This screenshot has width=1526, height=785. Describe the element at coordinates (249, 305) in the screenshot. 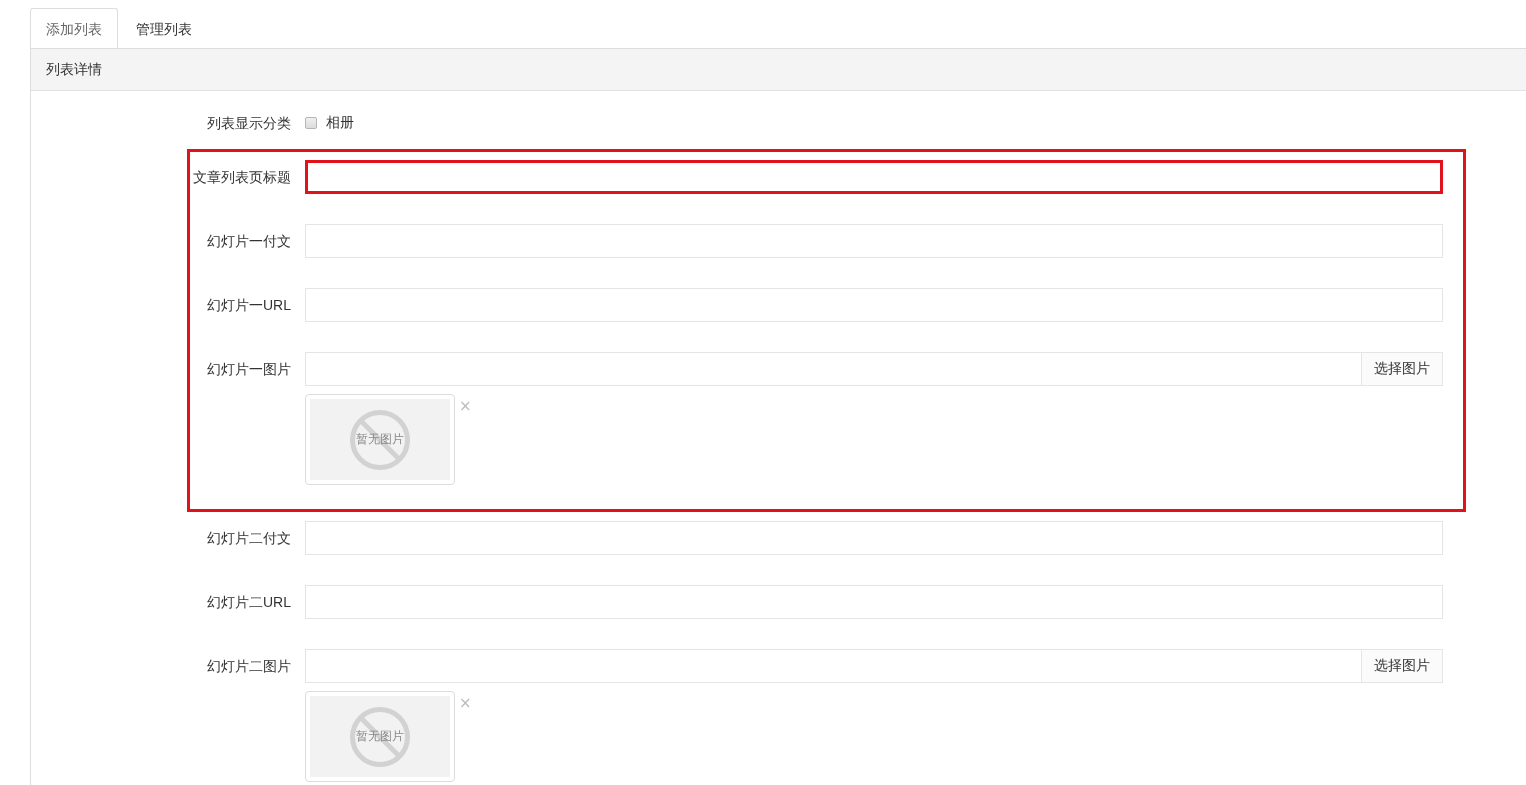

I see `field-label: 幻灯片一URL` at that location.